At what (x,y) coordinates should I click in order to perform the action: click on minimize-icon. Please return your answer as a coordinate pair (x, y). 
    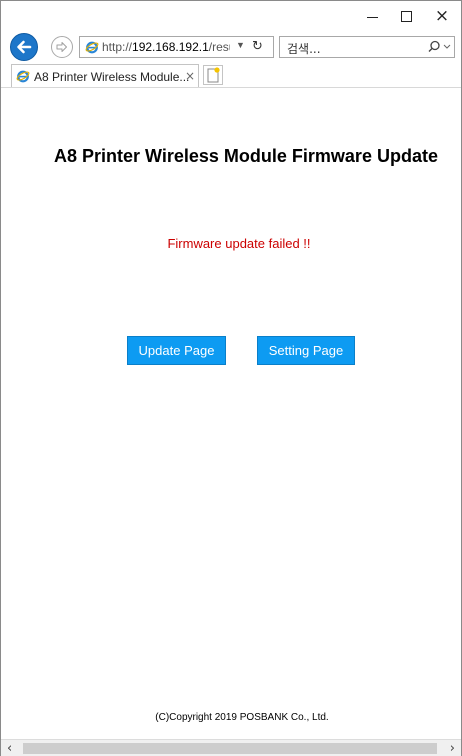
    Looking at the image, I should click on (372, 17).